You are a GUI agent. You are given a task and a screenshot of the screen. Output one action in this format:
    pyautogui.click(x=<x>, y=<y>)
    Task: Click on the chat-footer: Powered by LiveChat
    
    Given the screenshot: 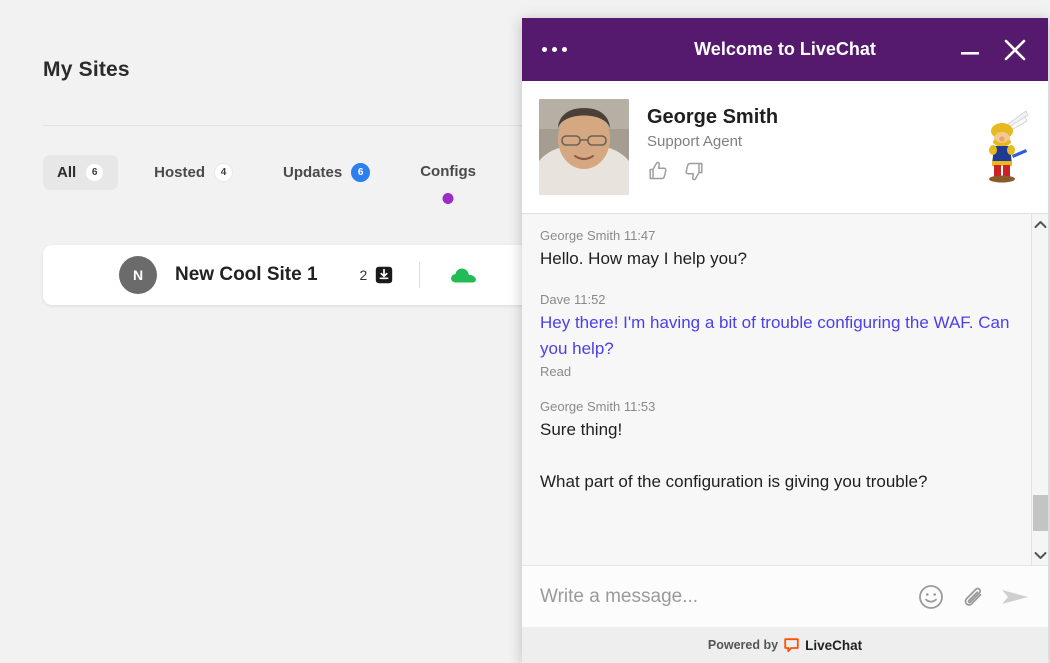 What is the action you would take?
    pyautogui.click(x=785, y=645)
    